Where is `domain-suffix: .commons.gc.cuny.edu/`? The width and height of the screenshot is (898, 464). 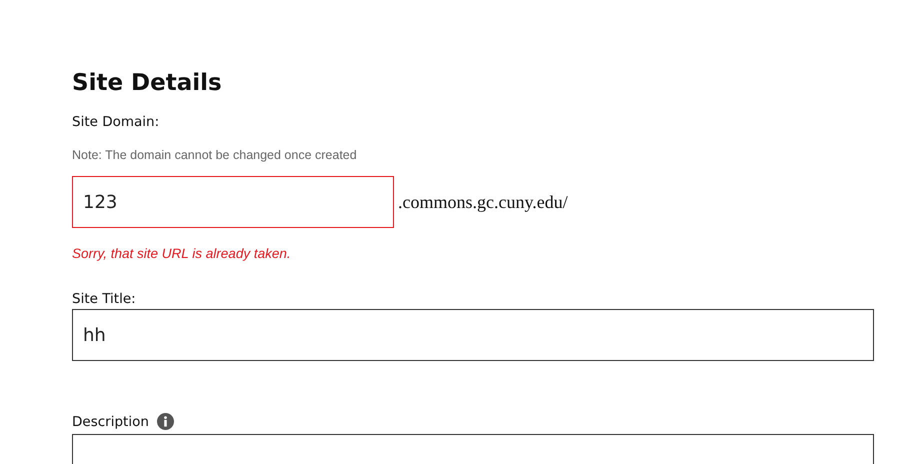
domain-suffix: .commons.gc.cuny.edu/ is located at coordinates (483, 202).